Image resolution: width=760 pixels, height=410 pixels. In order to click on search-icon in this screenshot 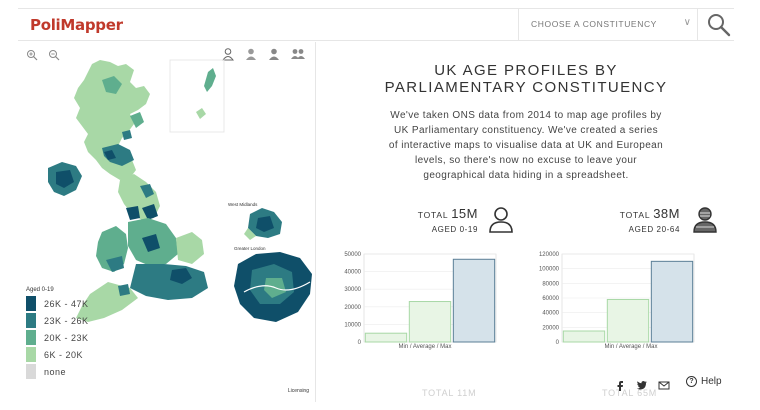, I will do `click(719, 25)`.